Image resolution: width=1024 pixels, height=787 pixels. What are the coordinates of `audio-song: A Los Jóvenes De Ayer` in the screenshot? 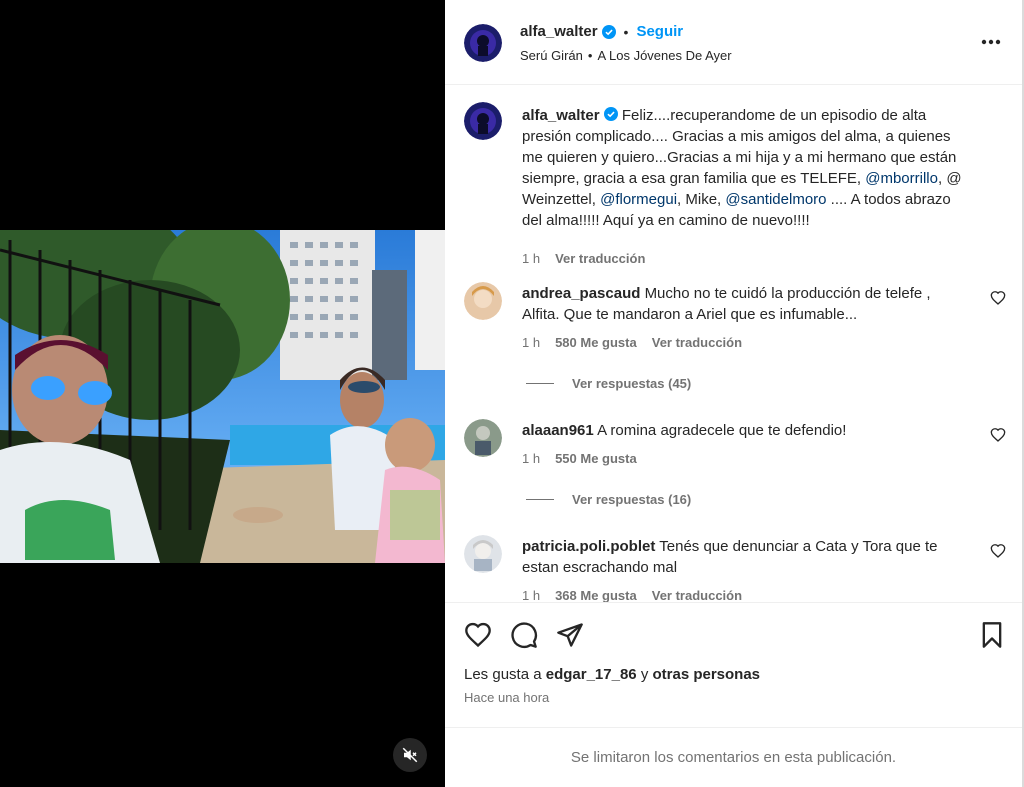 It's located at (664, 55).